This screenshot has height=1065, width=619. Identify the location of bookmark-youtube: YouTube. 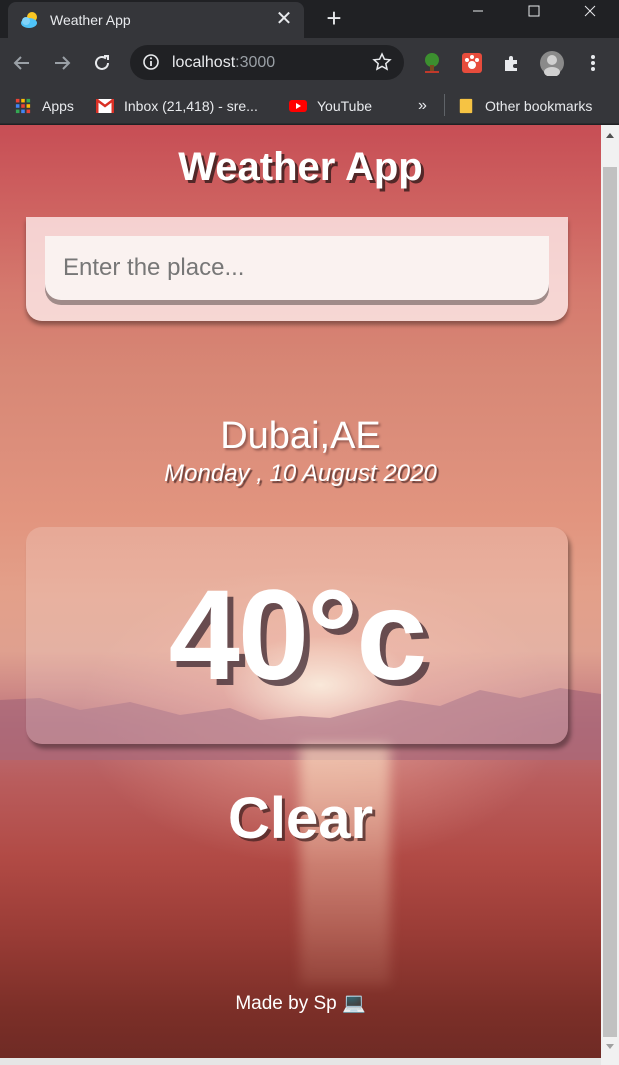
(330, 106).